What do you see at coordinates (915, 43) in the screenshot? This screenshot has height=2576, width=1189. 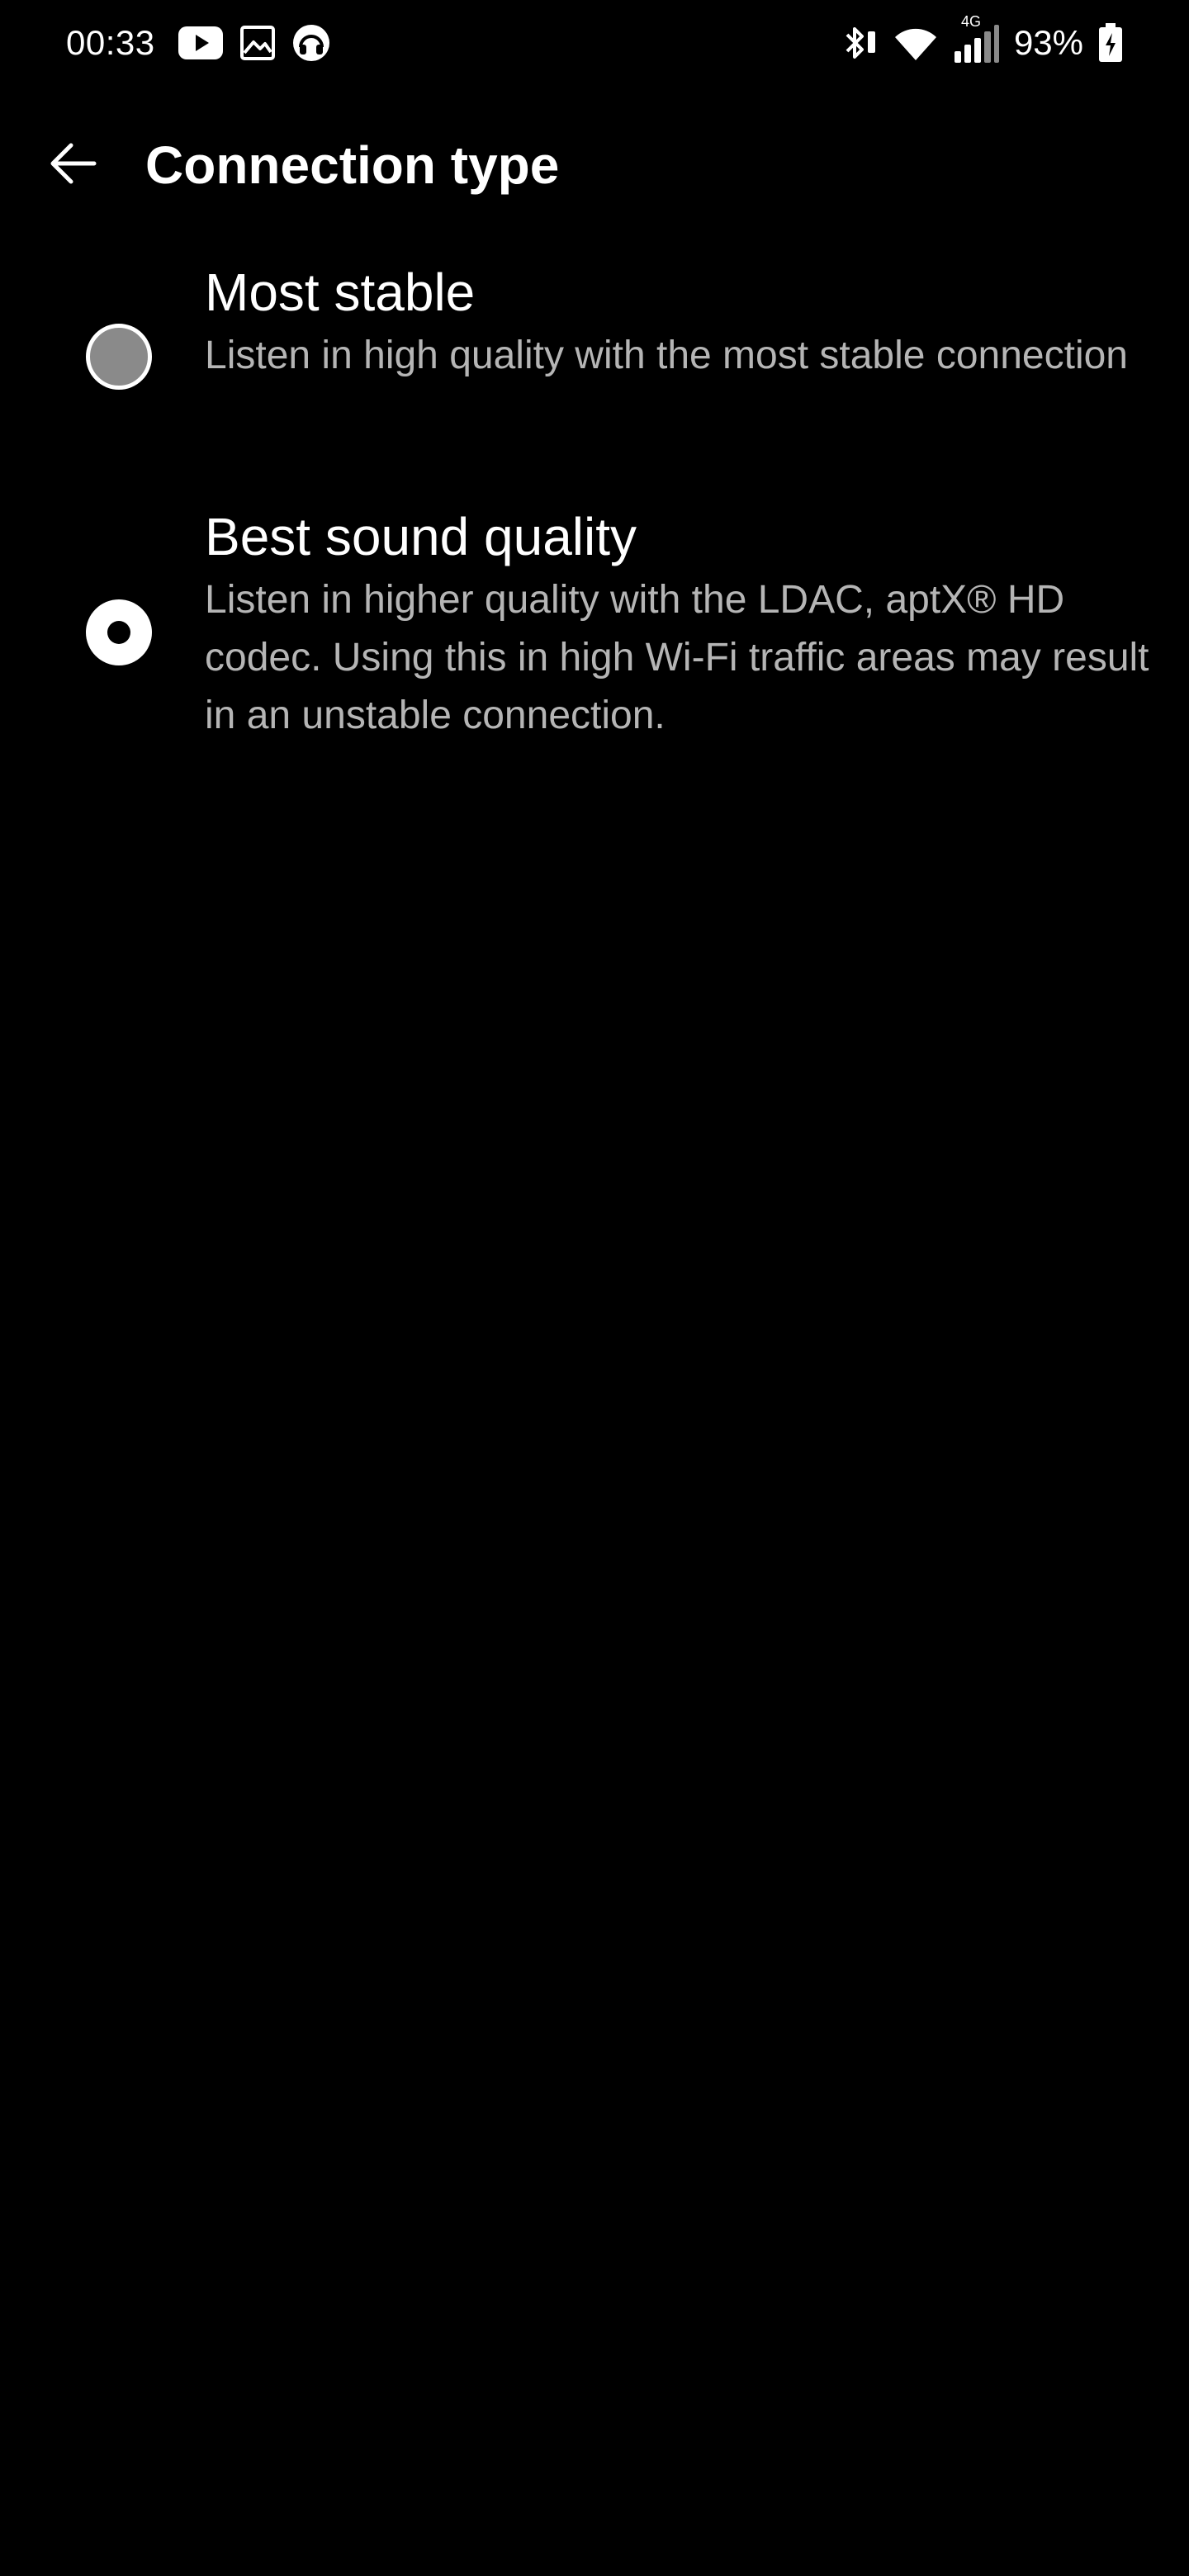 I see `wifi-icon` at bounding box center [915, 43].